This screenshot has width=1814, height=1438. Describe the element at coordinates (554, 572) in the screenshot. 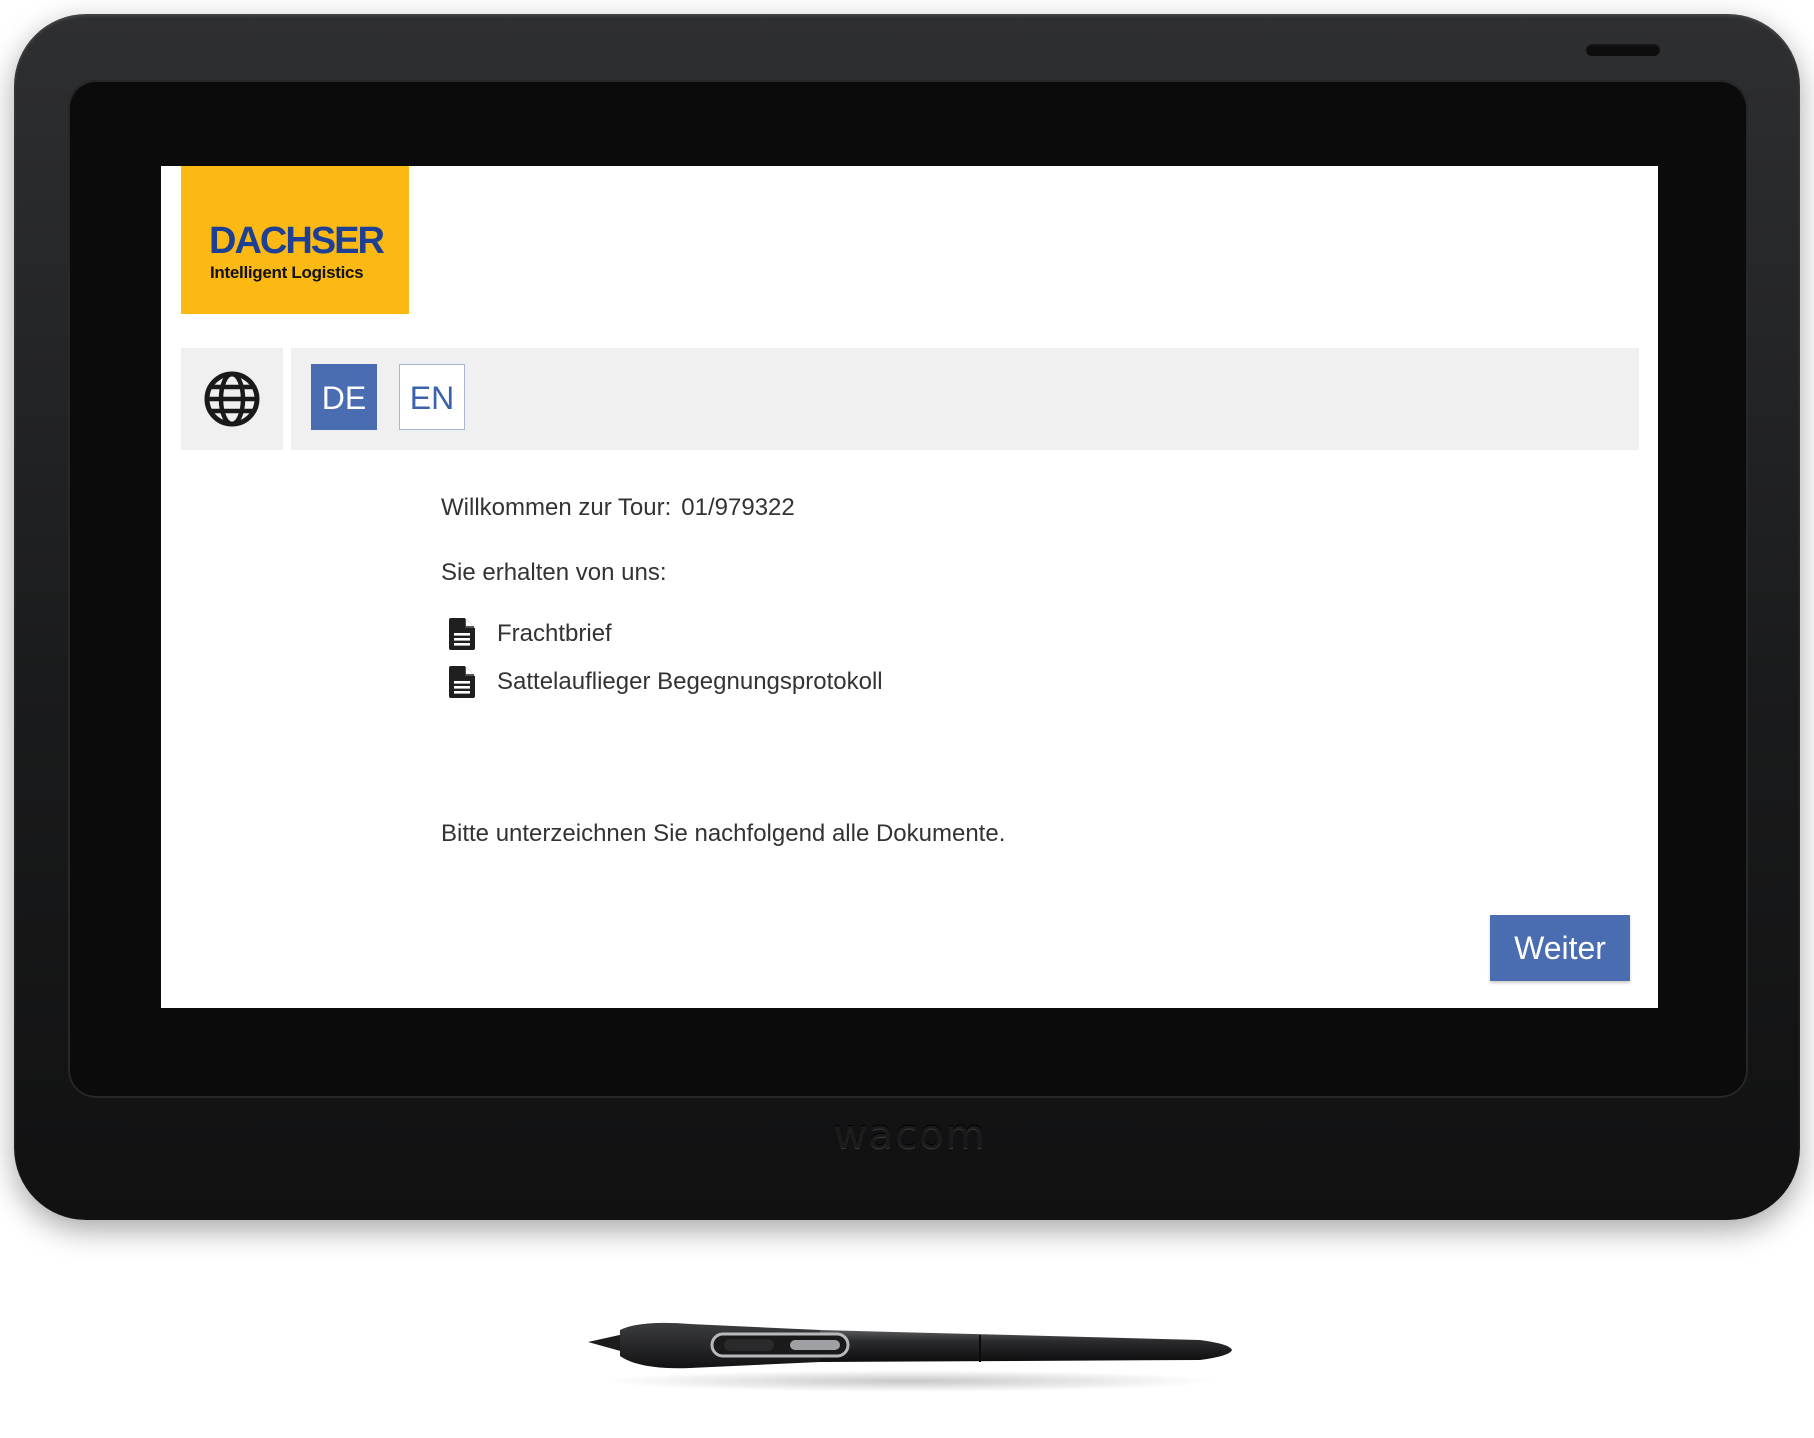

I see `receive-label: Sie erhalten von uns:` at that location.